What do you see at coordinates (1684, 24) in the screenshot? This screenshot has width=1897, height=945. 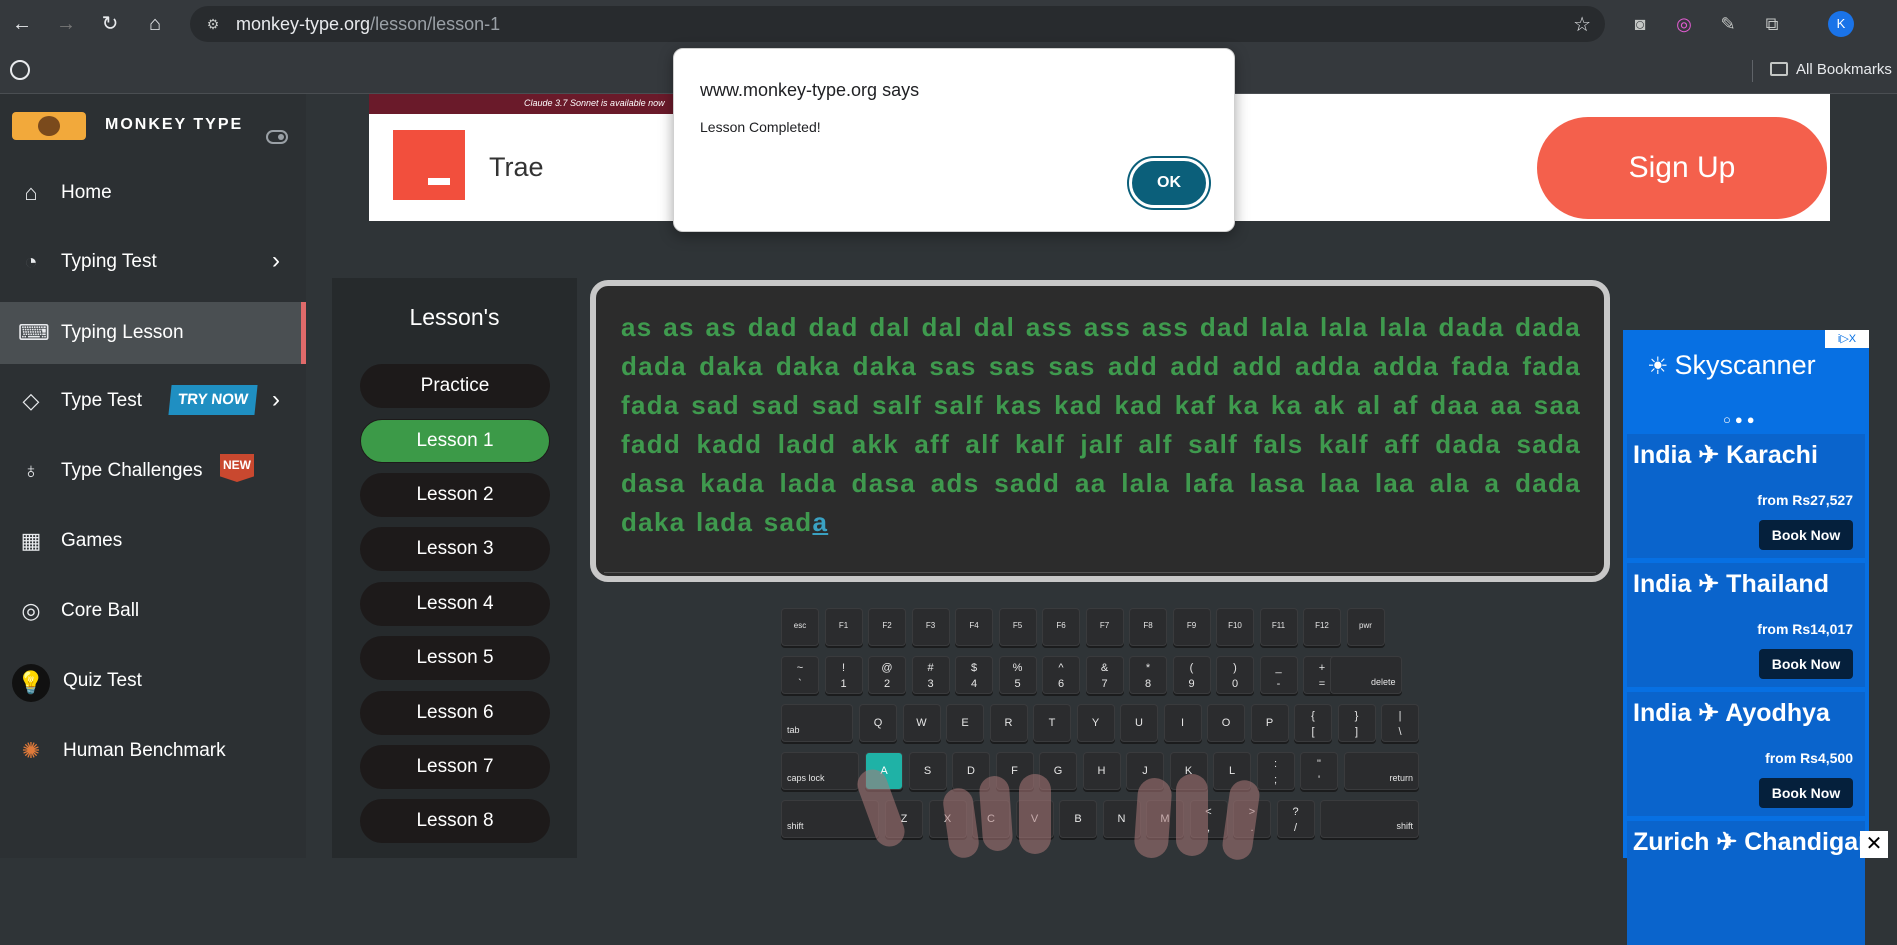 I see `color-wheel-icon: ◎` at bounding box center [1684, 24].